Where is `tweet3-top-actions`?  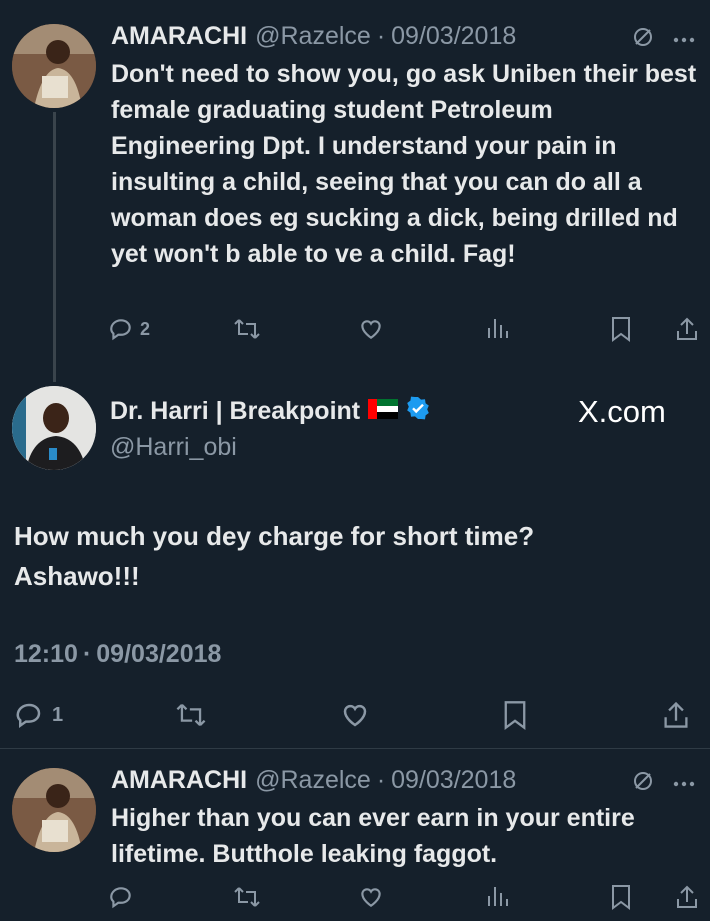 tweet3-top-actions is located at coordinates (664, 783).